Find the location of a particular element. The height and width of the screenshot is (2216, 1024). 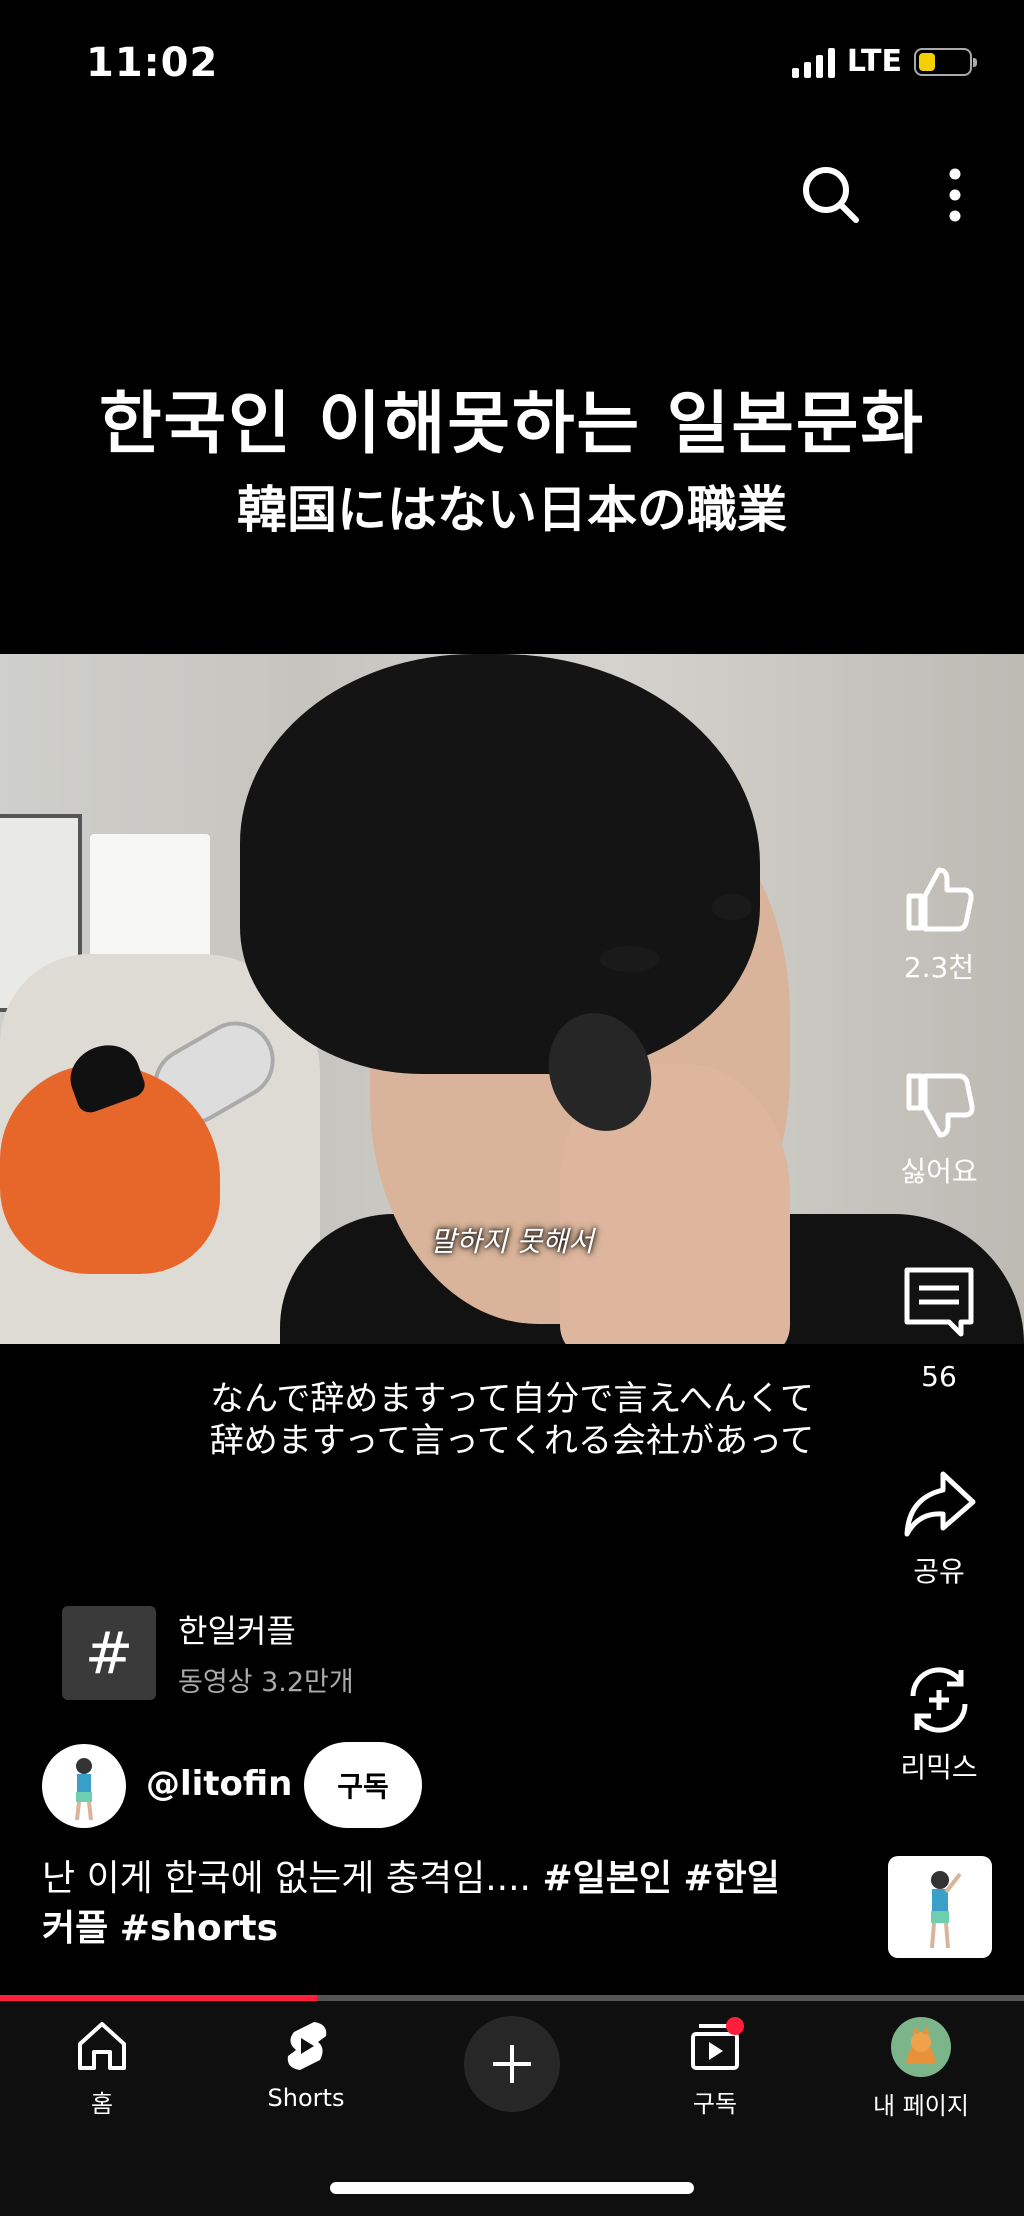

home-indicator is located at coordinates (512, 2188).